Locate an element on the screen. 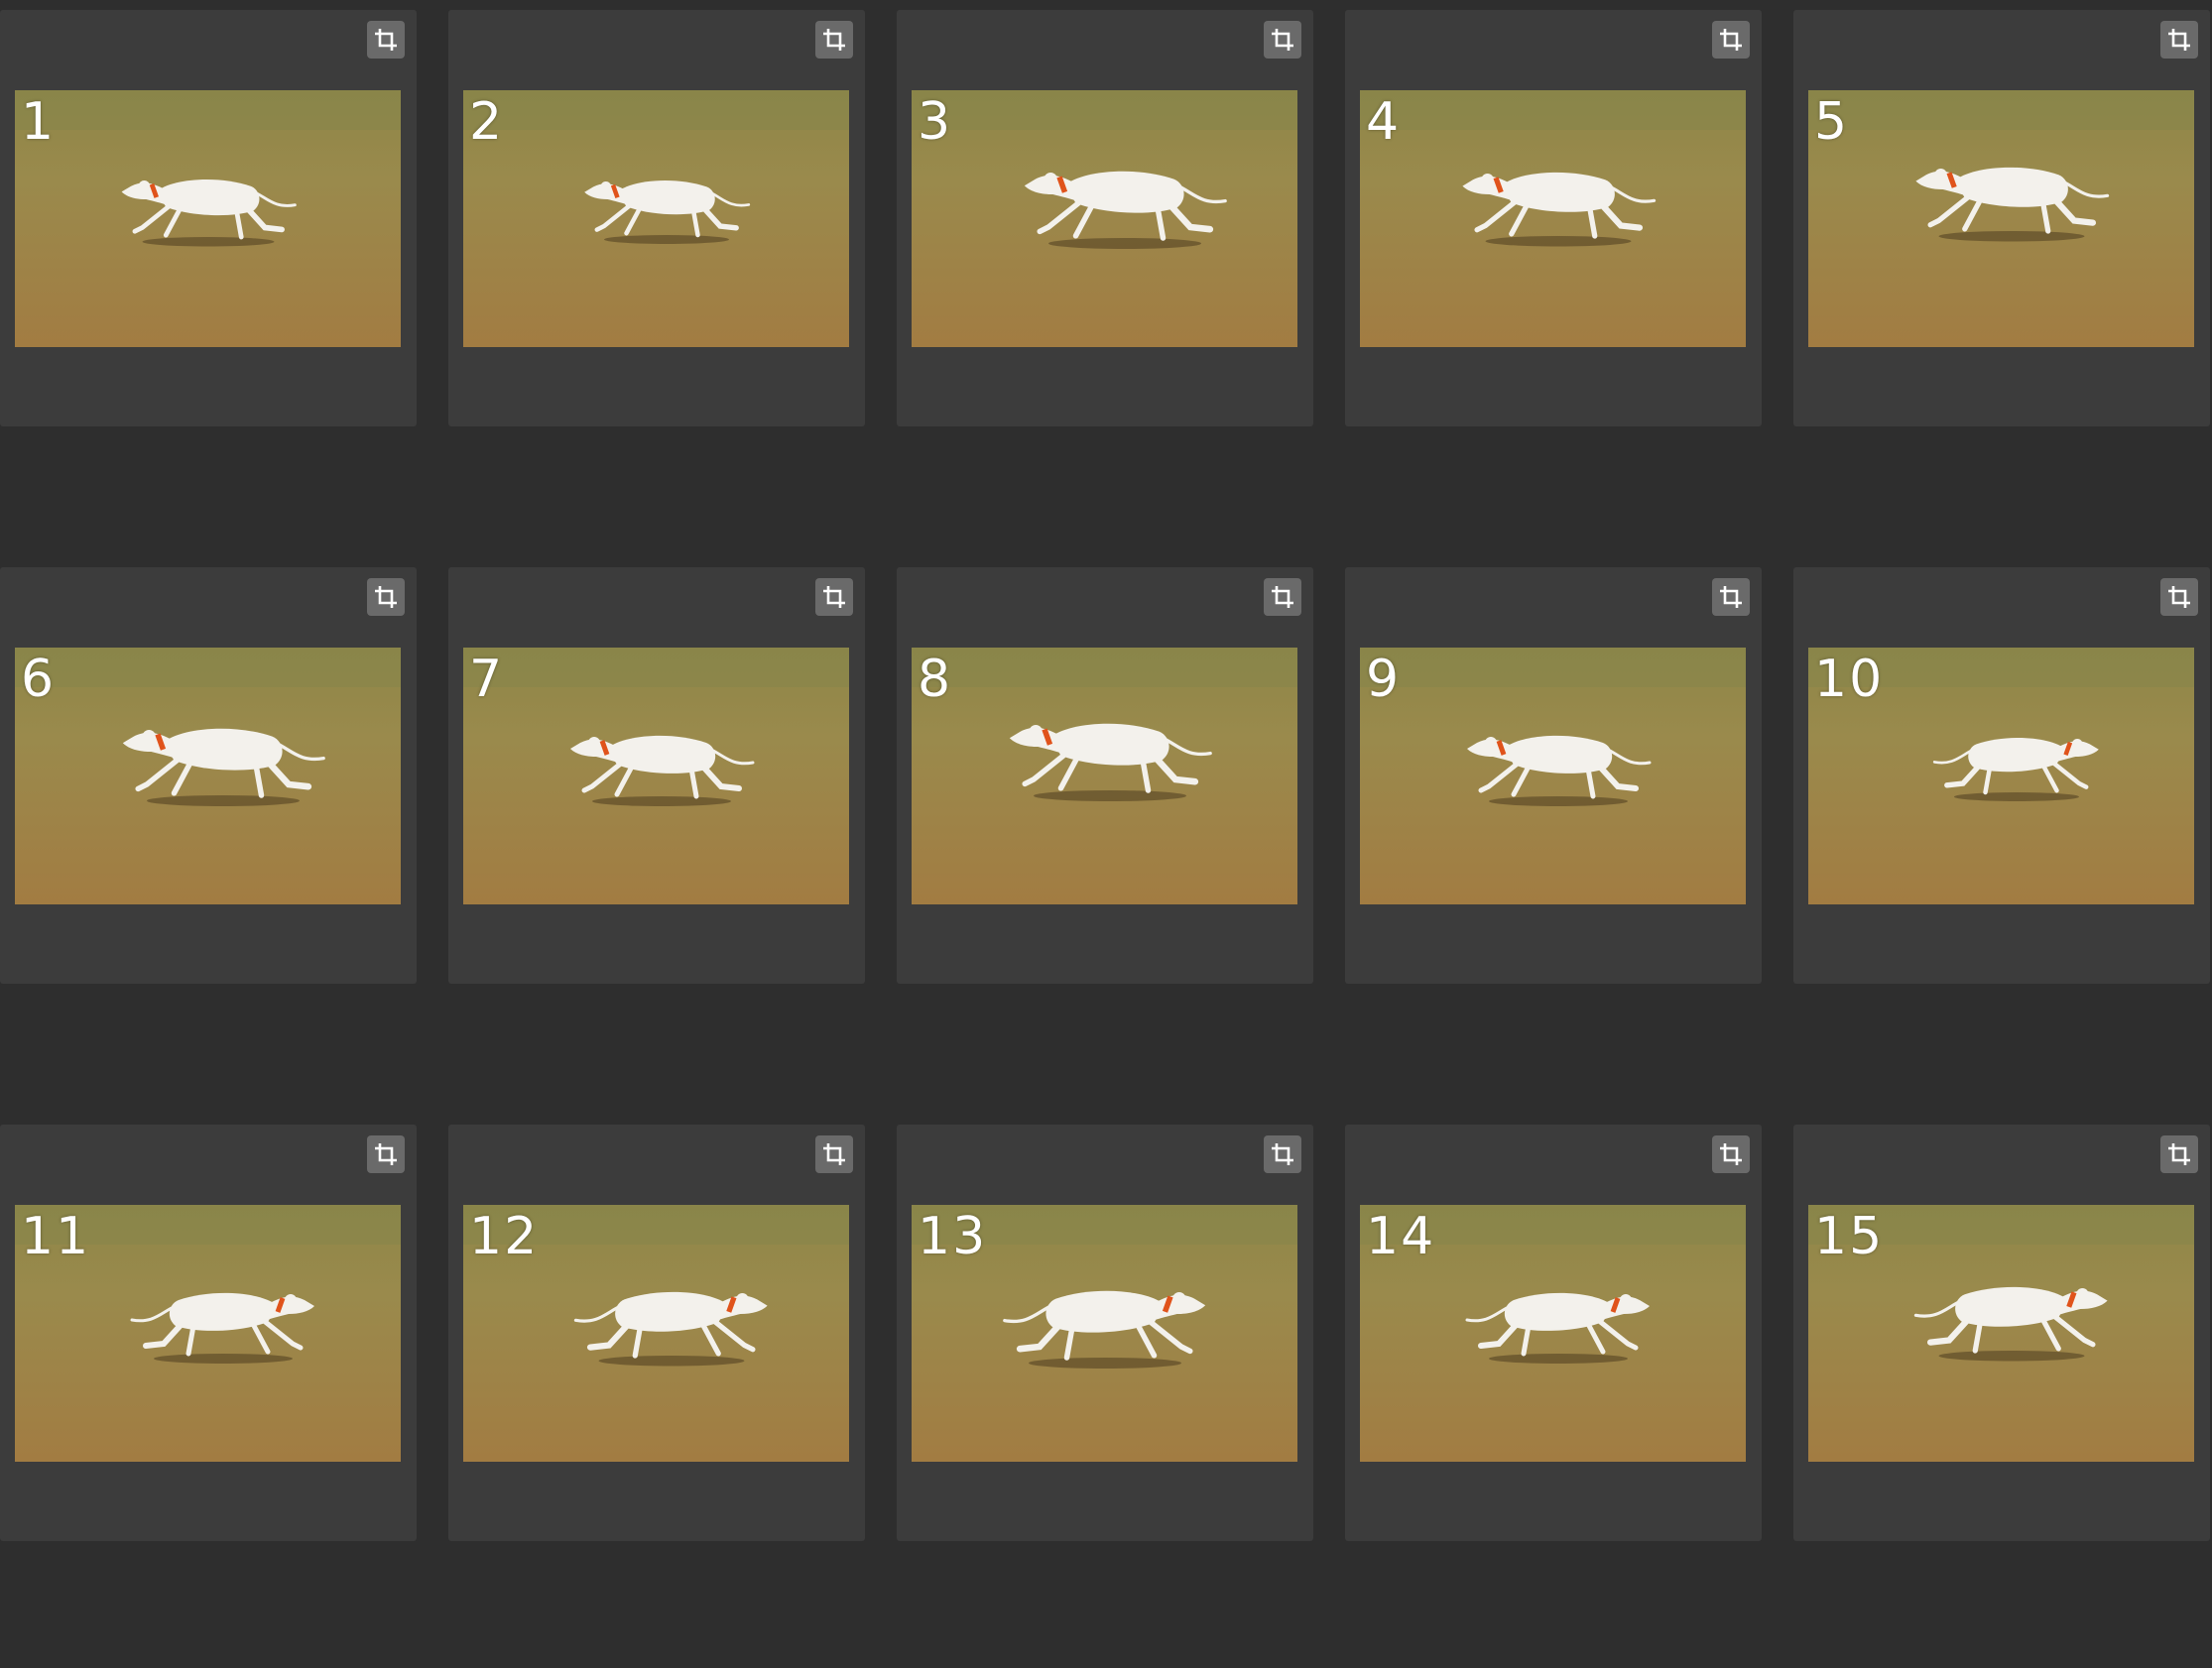 The width and height of the screenshot is (2212, 1668). photo-cell: 10 is located at coordinates (2001, 775).